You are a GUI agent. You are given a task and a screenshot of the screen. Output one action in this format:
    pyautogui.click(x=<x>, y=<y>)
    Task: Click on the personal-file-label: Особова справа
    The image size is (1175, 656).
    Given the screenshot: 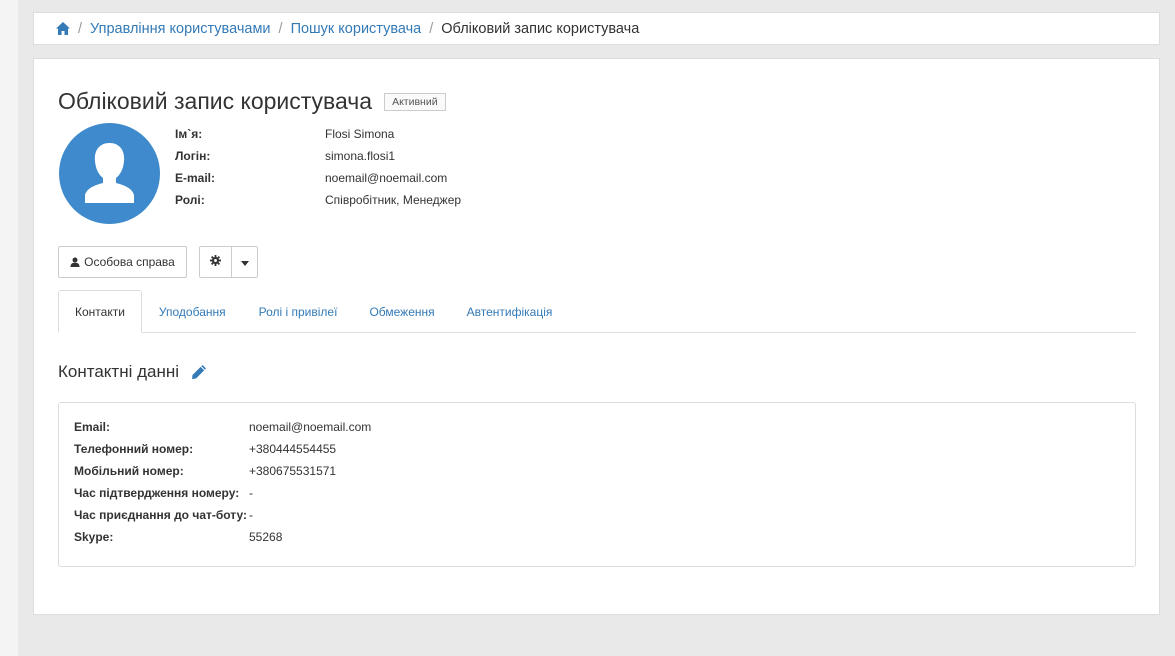 What is the action you would take?
    pyautogui.click(x=129, y=262)
    